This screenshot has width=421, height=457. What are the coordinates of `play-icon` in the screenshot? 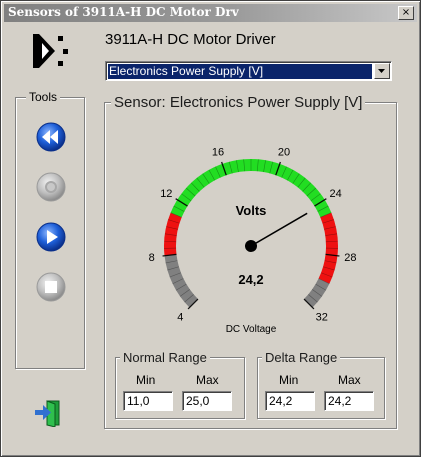 It's located at (51, 237).